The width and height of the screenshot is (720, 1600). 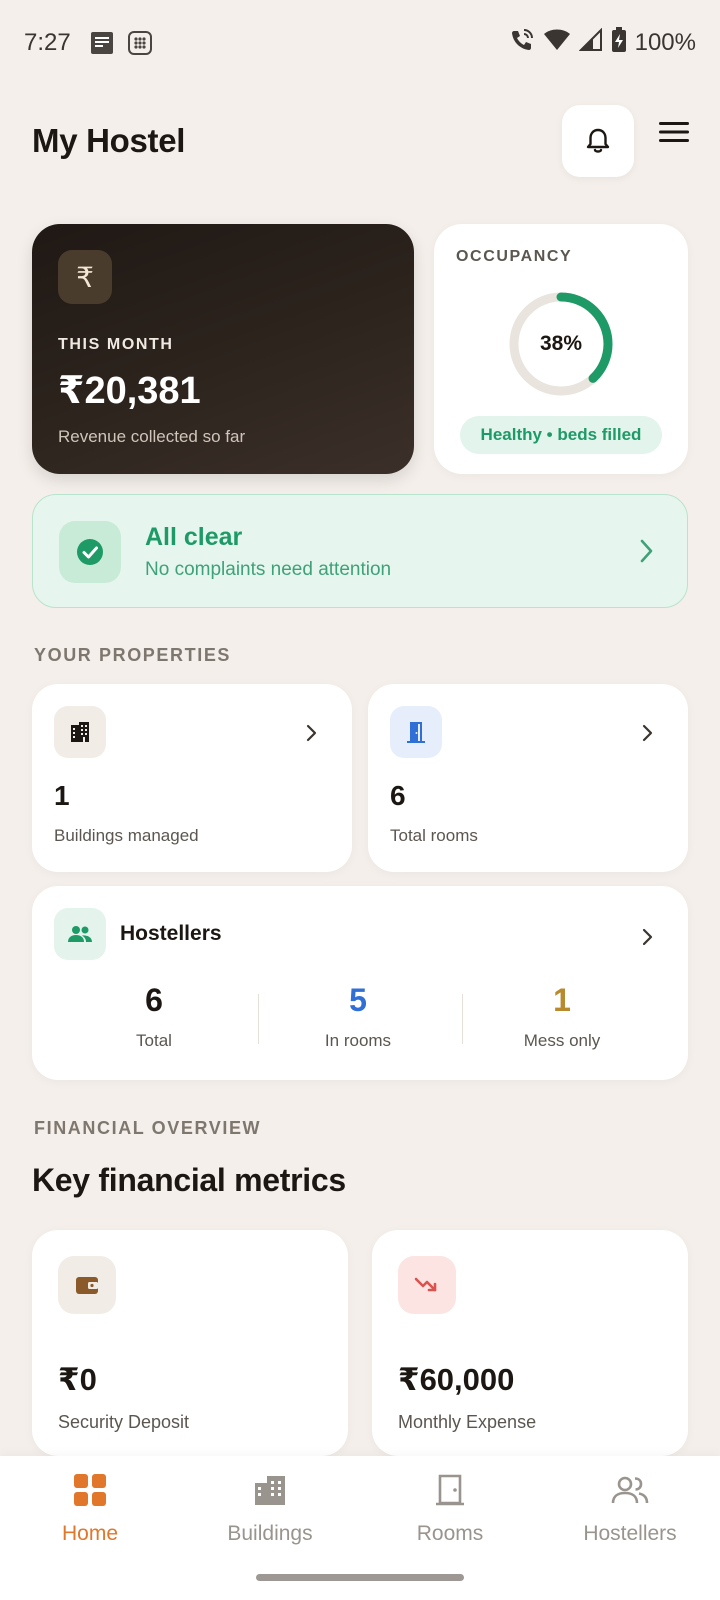 What do you see at coordinates (522, 43) in the screenshot?
I see `wifi-calling-icon` at bounding box center [522, 43].